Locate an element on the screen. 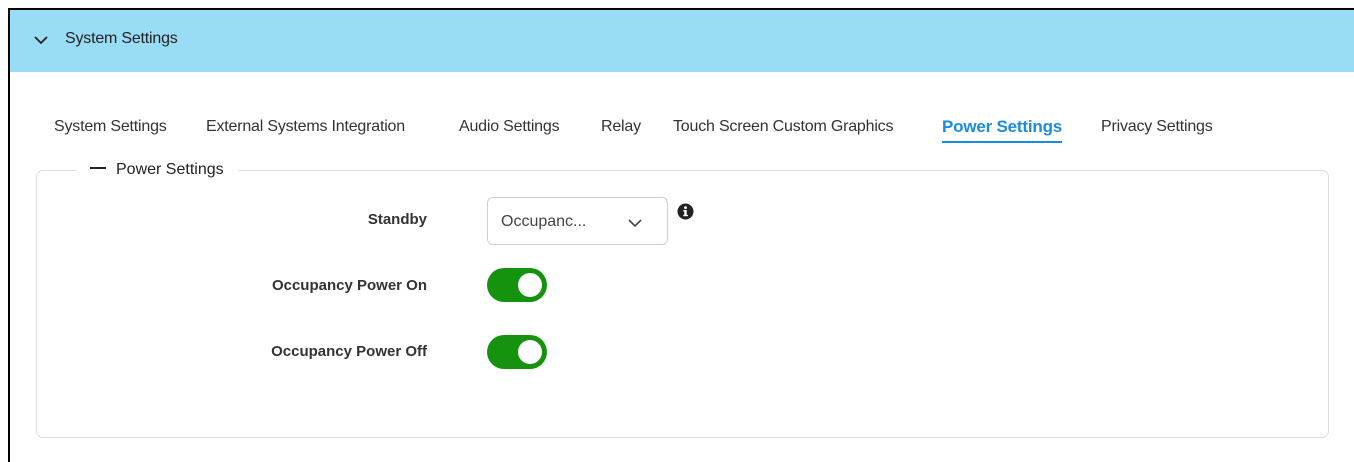  tab-relay: Relay is located at coordinates (621, 132).